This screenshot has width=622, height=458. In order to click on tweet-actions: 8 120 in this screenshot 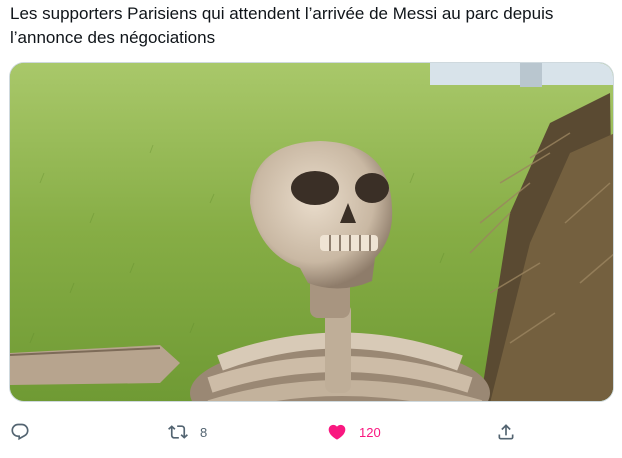, I will do `click(311, 432)`.